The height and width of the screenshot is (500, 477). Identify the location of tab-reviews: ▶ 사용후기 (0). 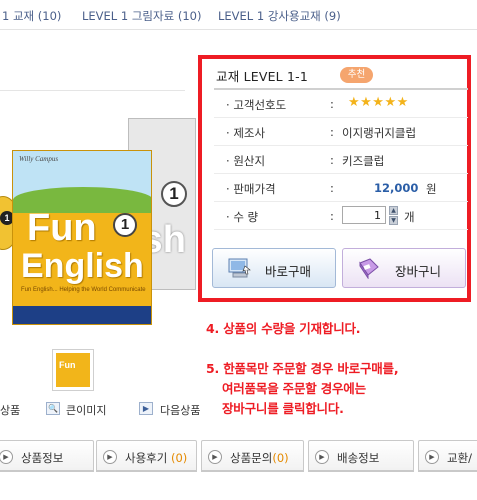
(146, 456).